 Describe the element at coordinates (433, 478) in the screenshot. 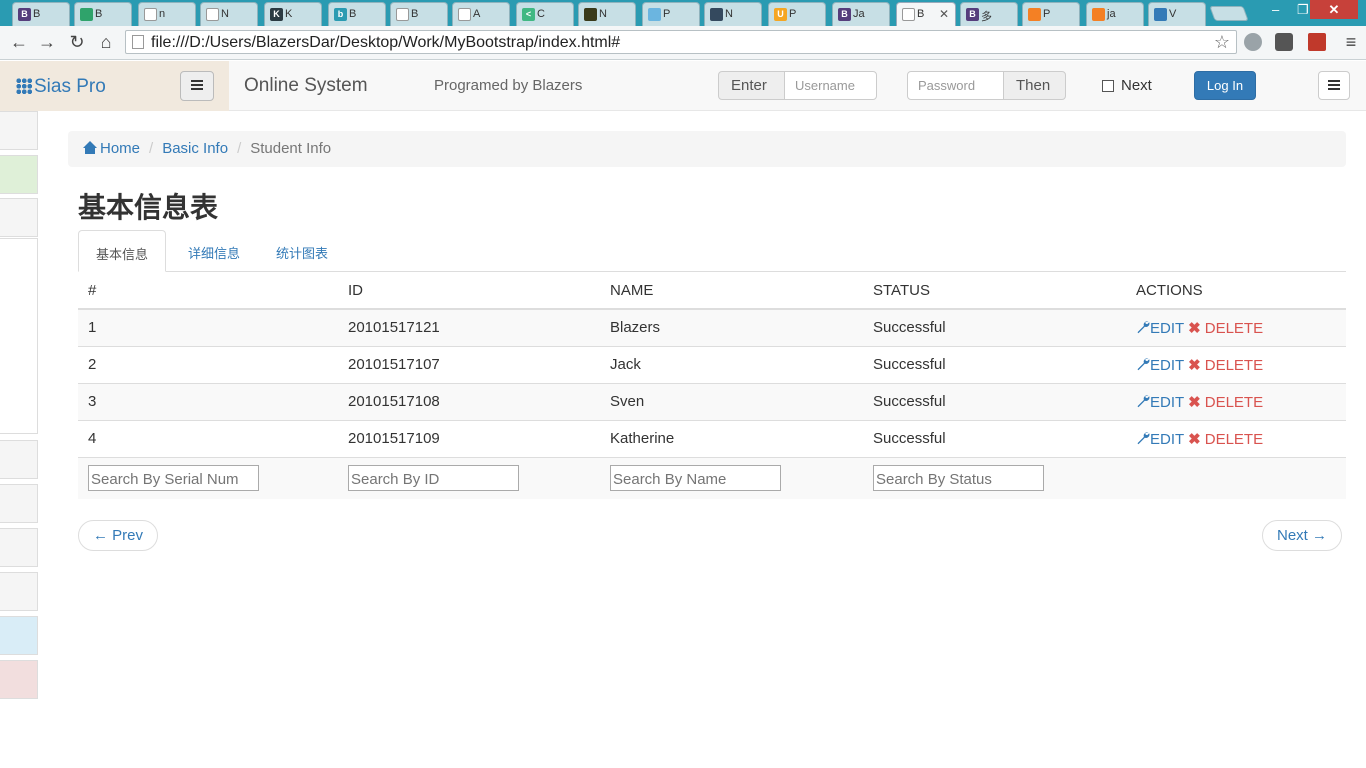

I see `search-id-input` at that location.